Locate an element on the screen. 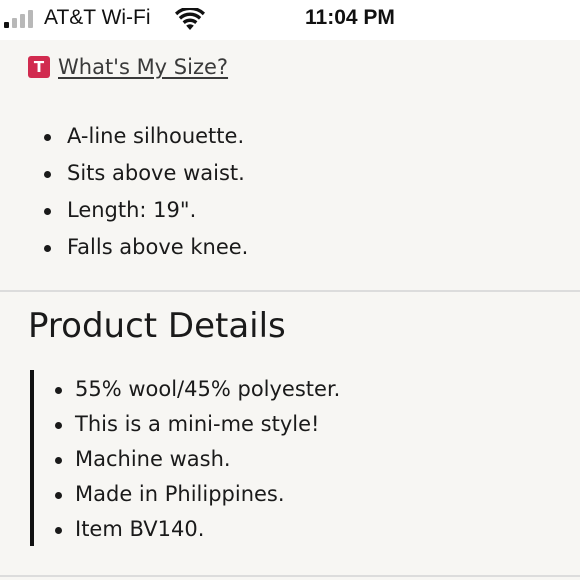 This screenshot has height=580, width=580. size-helper: T What's My Size? is located at coordinates (128, 67).